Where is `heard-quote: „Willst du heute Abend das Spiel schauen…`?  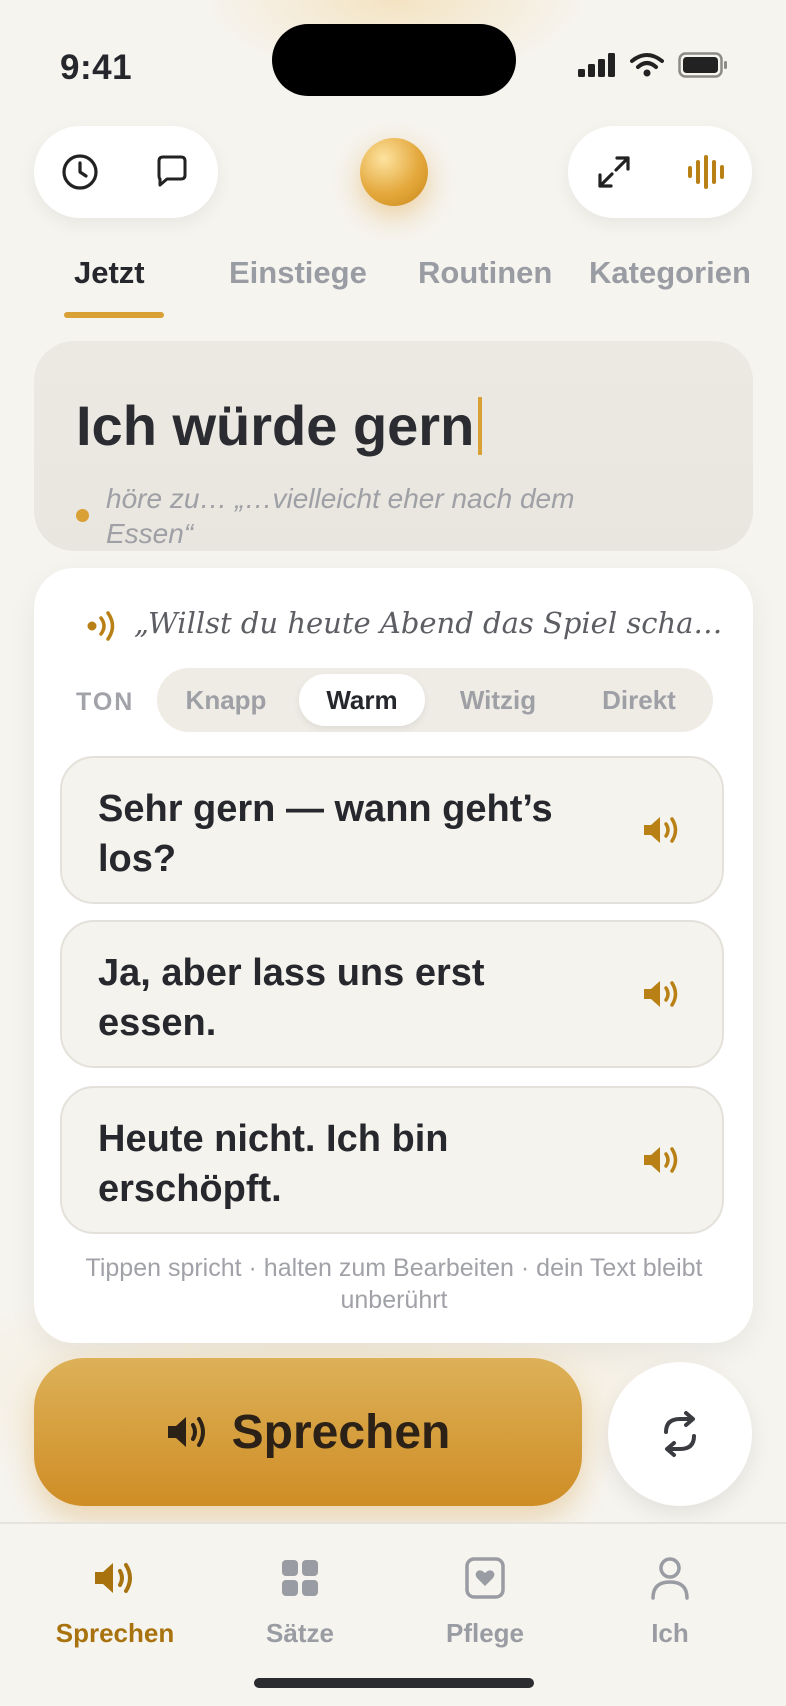
heard-quote: „Willst du heute Abend das Spiel schauen… is located at coordinates (434, 623).